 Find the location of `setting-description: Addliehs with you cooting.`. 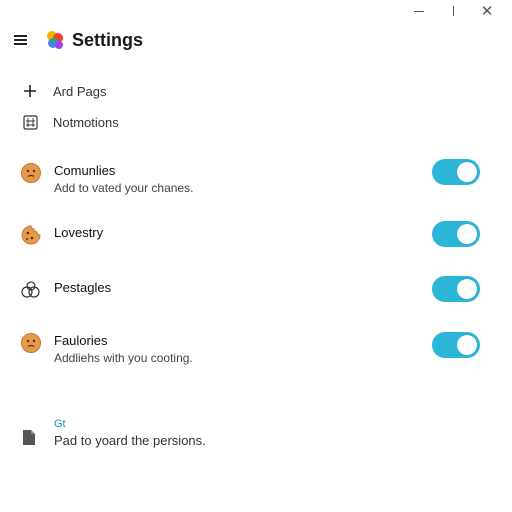

setting-description: Addliehs with you cooting. is located at coordinates (123, 358).